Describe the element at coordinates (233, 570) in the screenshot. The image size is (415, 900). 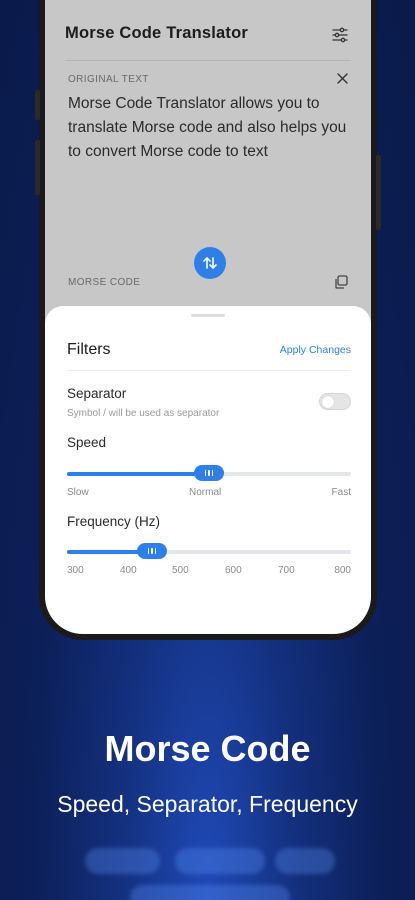
I see `frequency-tick-600: 600` at that location.